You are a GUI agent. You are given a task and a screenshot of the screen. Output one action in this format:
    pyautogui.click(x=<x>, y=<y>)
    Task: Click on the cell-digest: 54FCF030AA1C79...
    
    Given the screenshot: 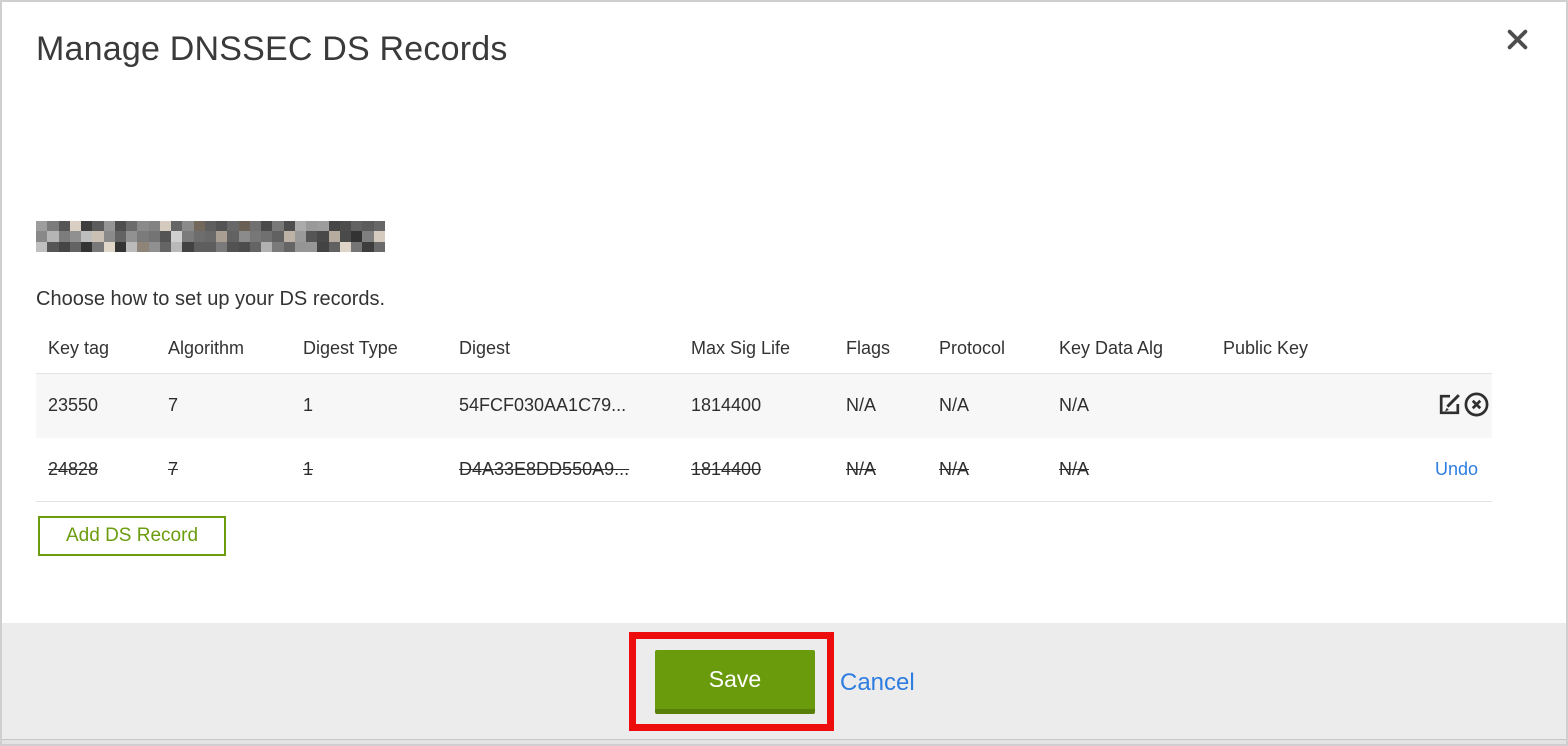 What is the action you would take?
    pyautogui.click(x=543, y=405)
    